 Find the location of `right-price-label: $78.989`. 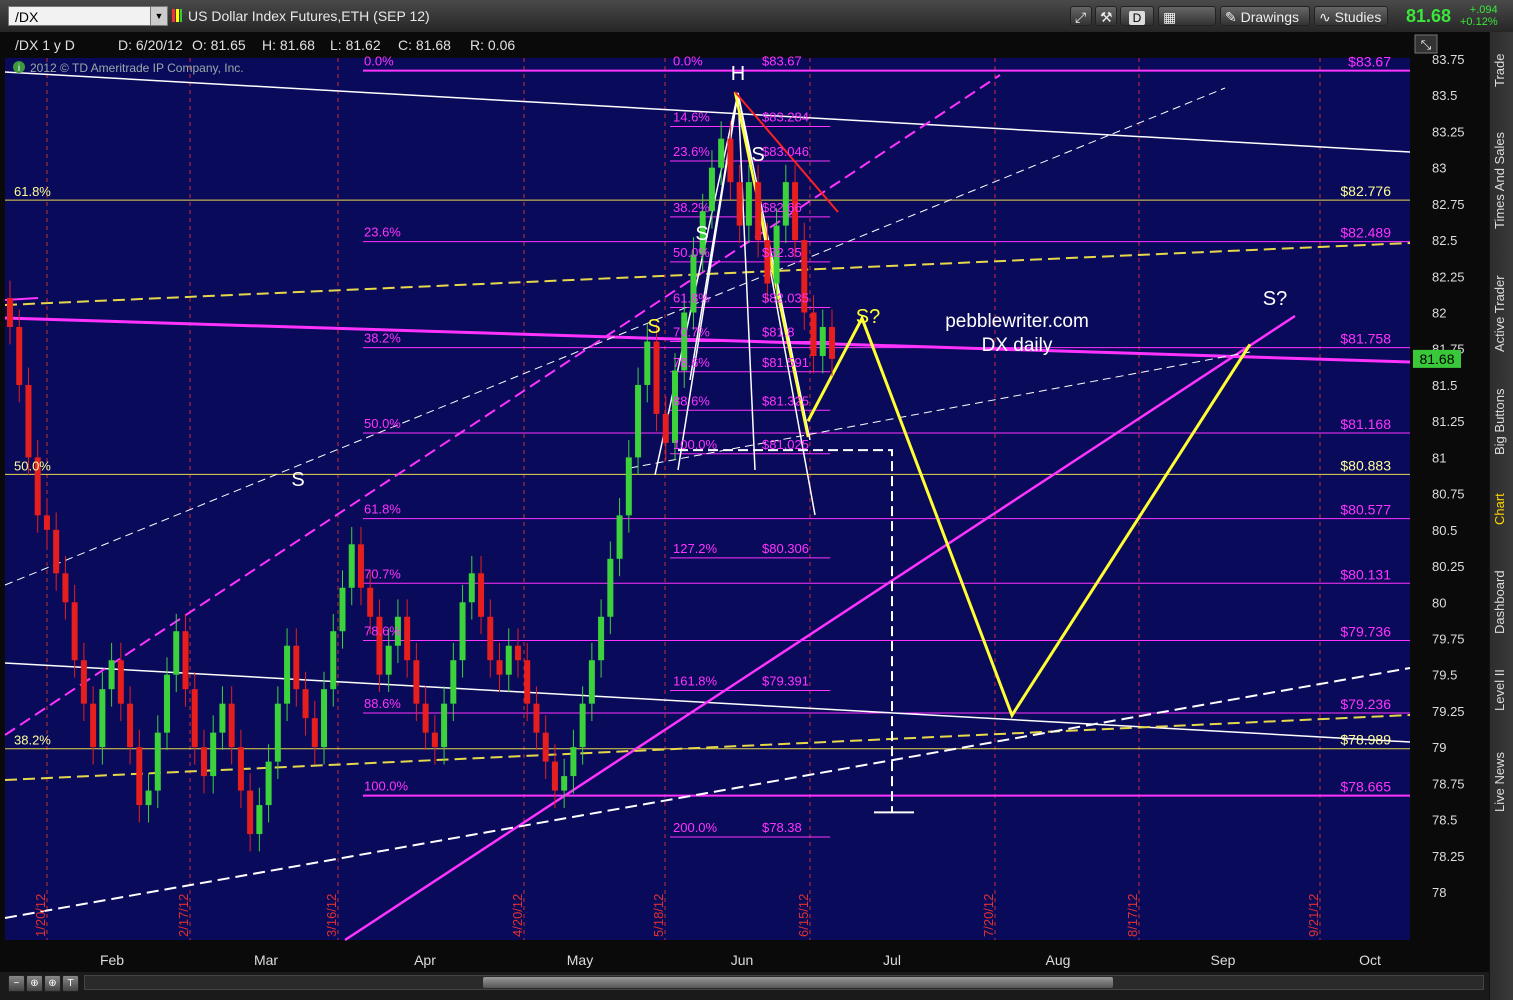

right-price-label: $78.989 is located at coordinates (1365, 740).